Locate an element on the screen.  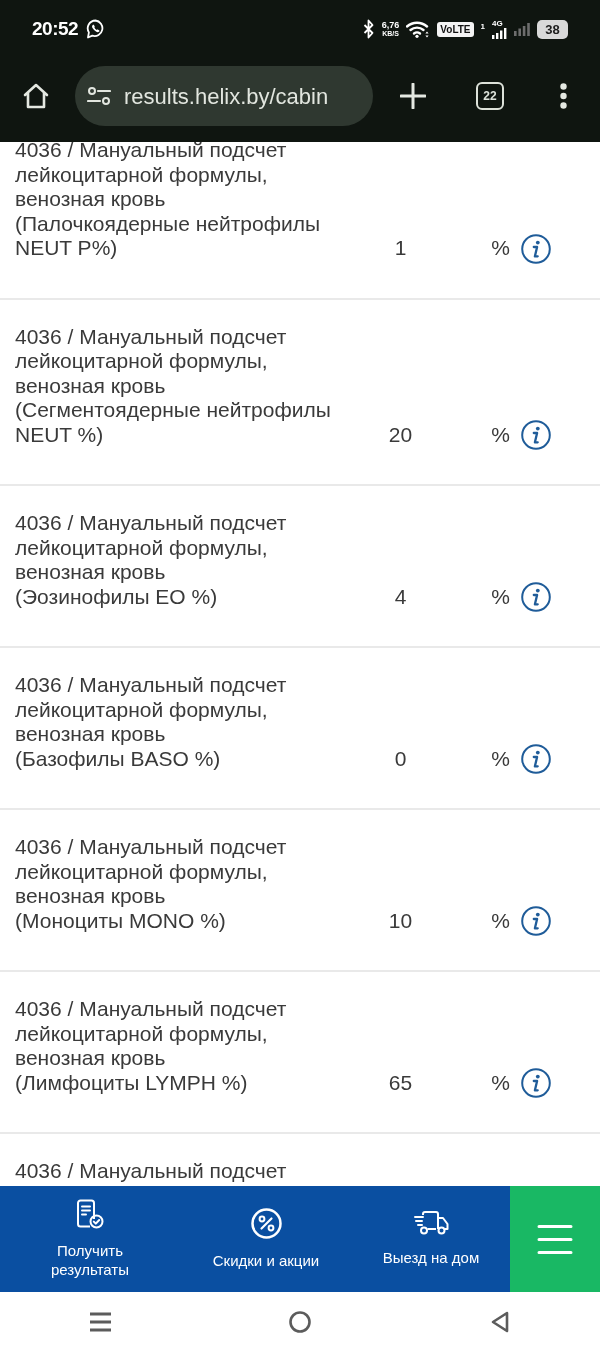
back-icon is located at coordinates (500, 1322).